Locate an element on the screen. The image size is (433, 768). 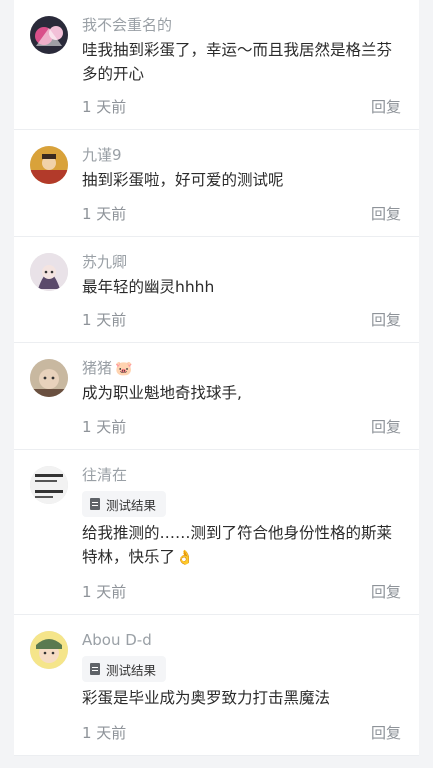
comment-text: 哇我抽到彩蛋了，幸运～而且我居然是格兰芬多的开心 is located at coordinates (237, 62).